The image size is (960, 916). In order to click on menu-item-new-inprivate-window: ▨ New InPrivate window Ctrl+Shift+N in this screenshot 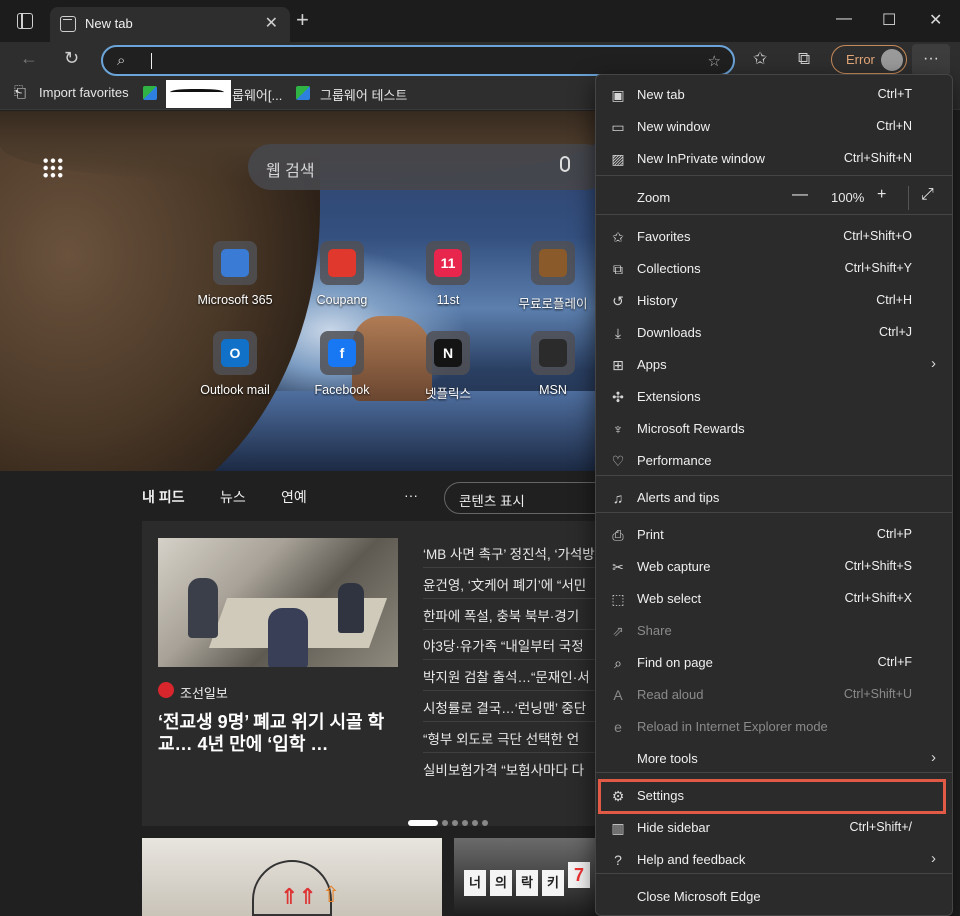, I will do `click(774, 159)`.